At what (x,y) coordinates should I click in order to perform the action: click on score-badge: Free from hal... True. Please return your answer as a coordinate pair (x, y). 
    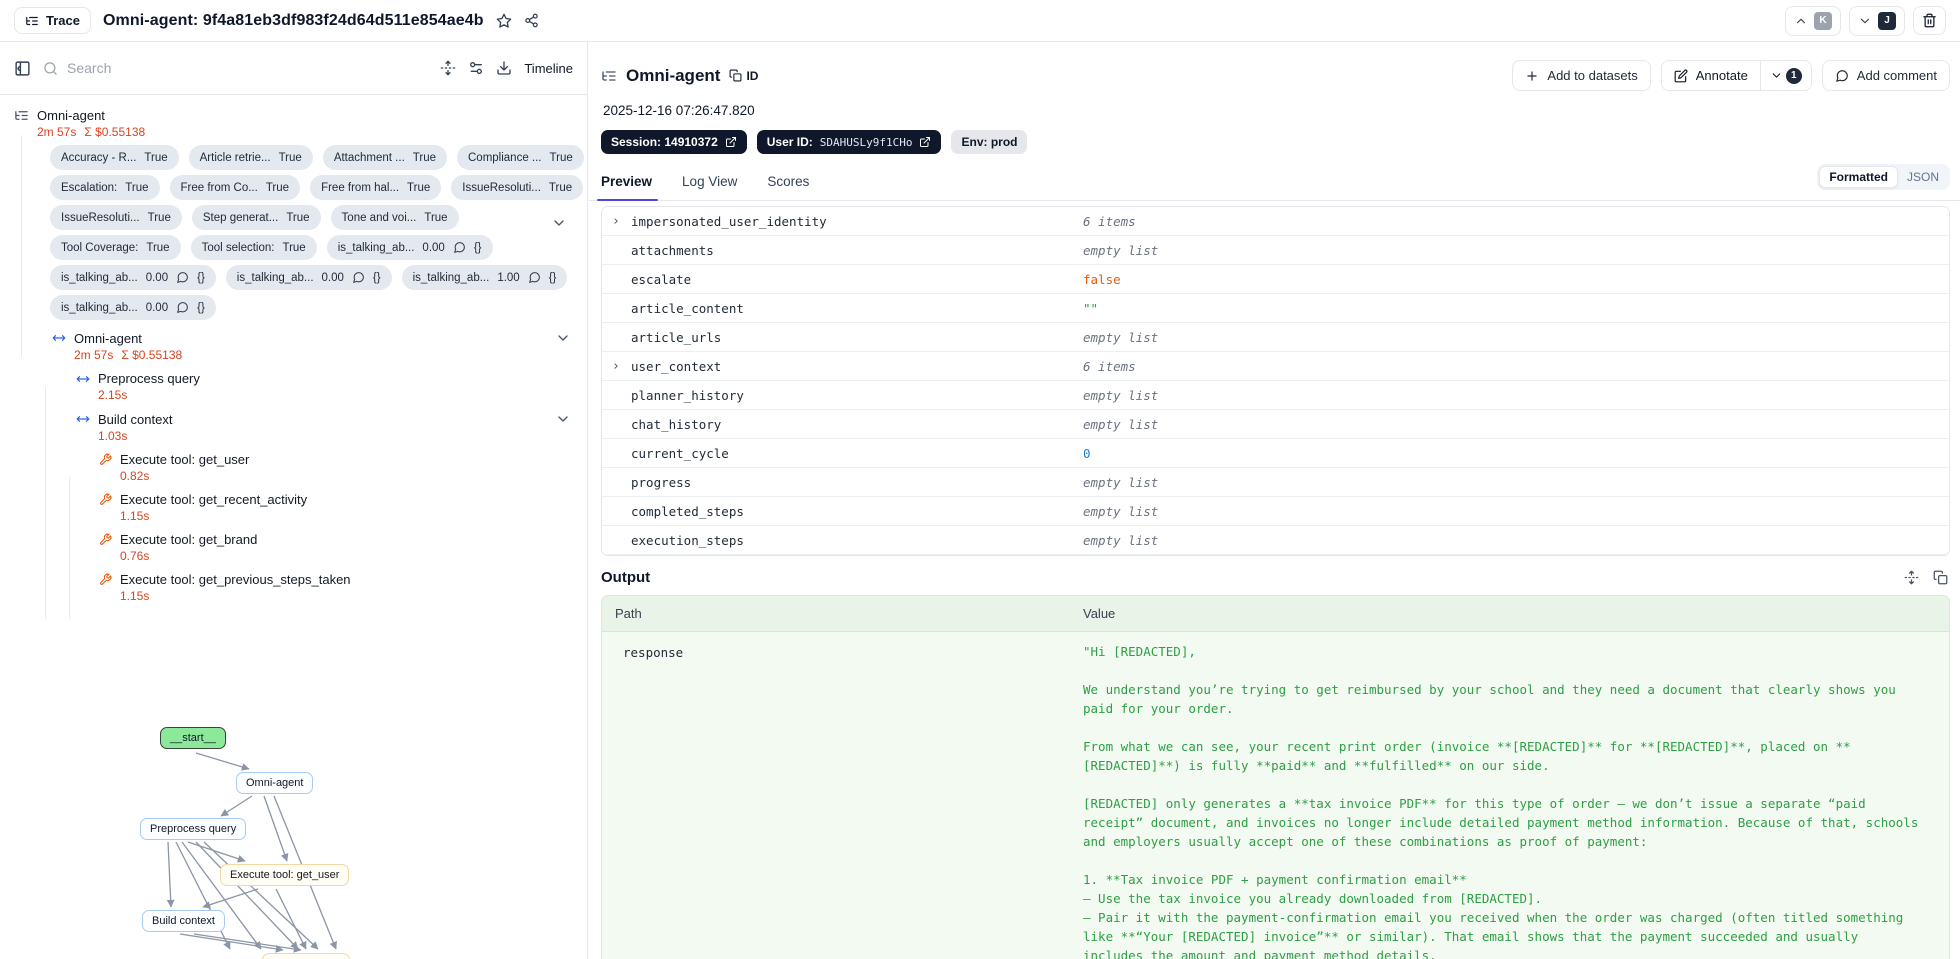
    Looking at the image, I should click on (376, 187).